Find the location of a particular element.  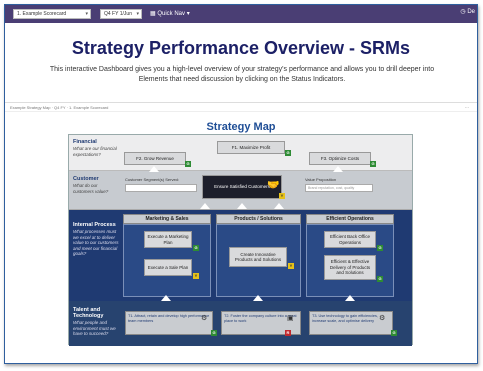

status-indicator-marketing: G is located at coordinates (196, 248).